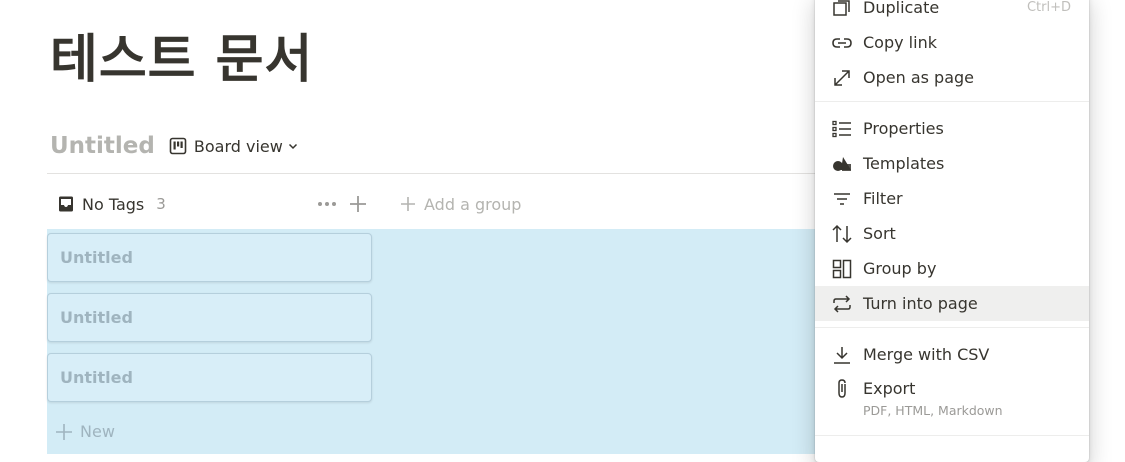  Describe the element at coordinates (952, 198) in the screenshot. I see `menu-item-filter: Filter` at that location.